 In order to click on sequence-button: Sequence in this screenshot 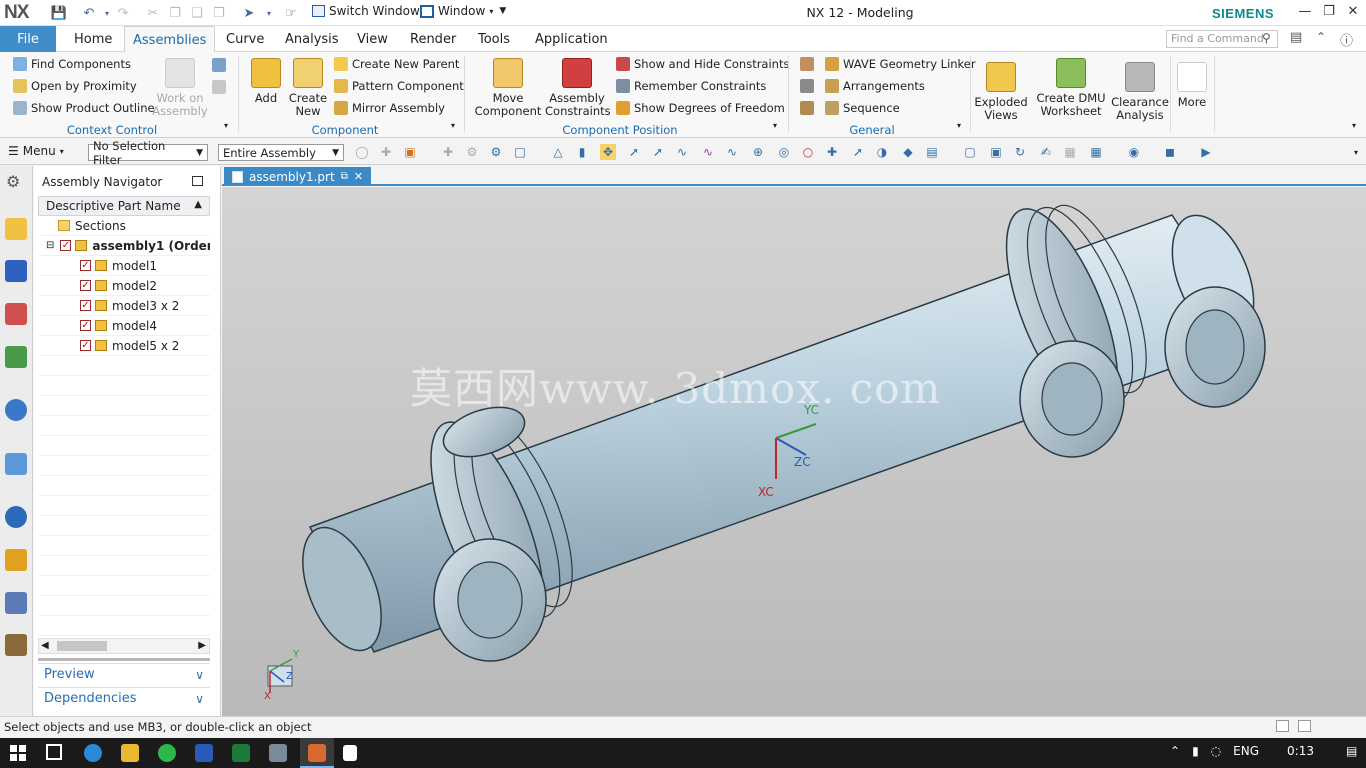, I will do `click(862, 108)`.